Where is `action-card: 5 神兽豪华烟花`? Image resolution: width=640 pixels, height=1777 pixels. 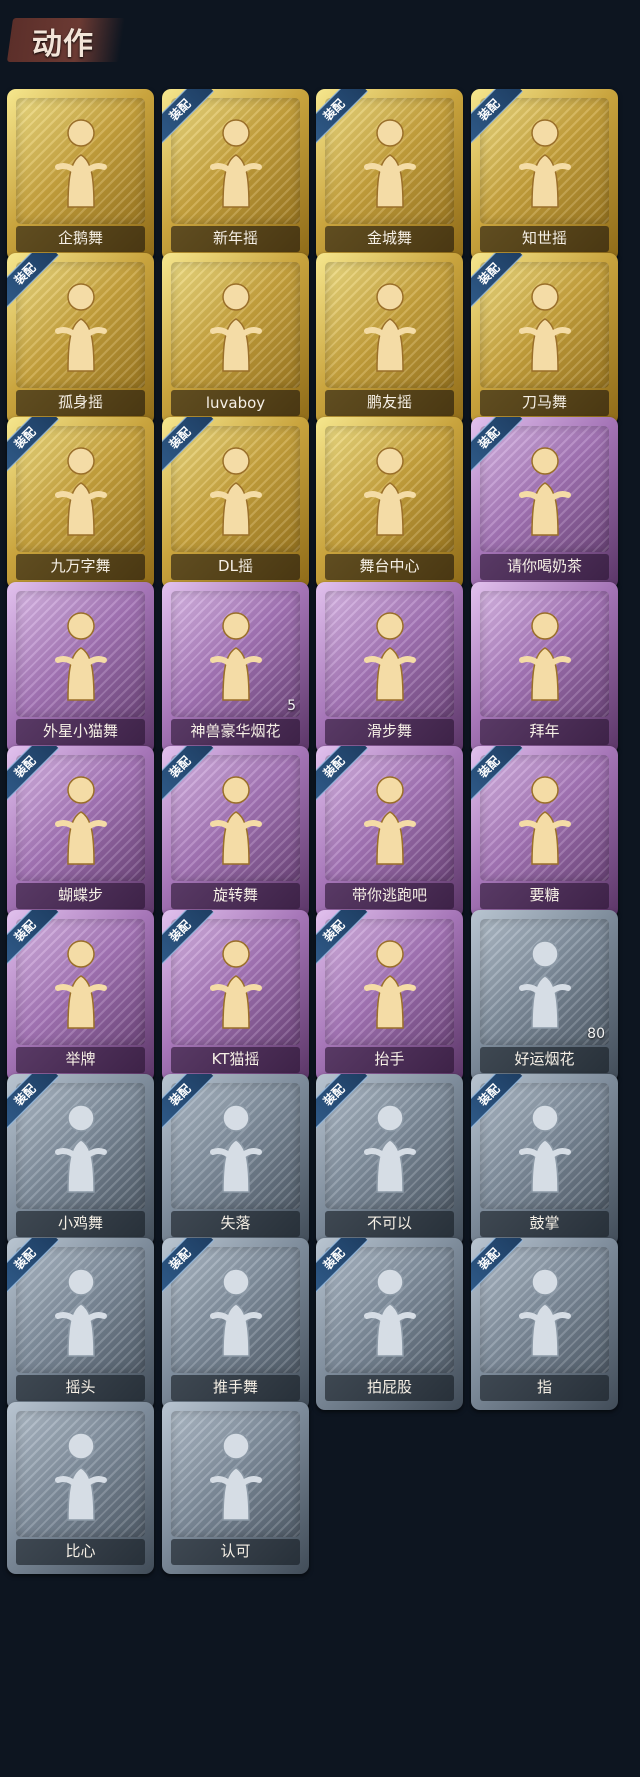 action-card: 5 神兽豪华烟花 is located at coordinates (235, 668).